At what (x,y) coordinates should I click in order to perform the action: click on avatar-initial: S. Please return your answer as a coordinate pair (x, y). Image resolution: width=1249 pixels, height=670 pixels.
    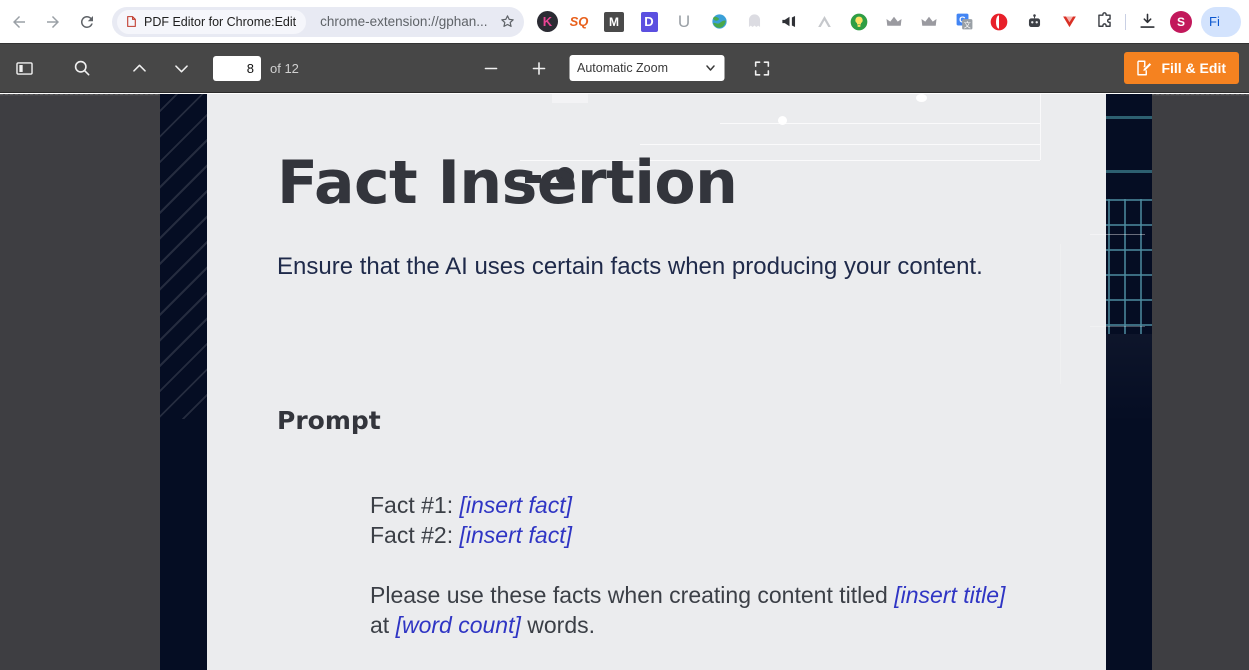
    Looking at the image, I should click on (1181, 21).